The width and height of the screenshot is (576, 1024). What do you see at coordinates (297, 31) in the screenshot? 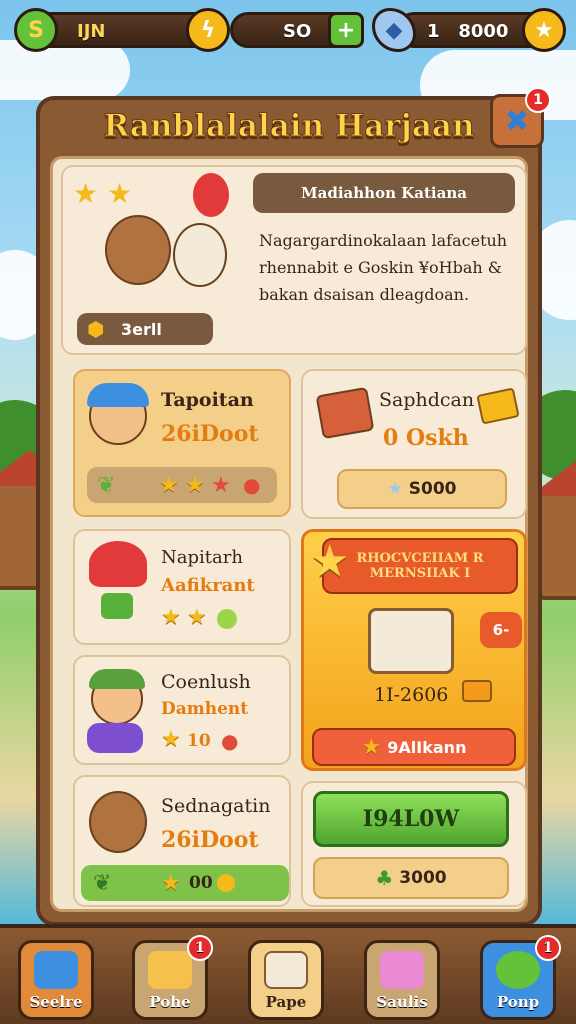
I see `currency-middle-value: SO` at bounding box center [297, 31].